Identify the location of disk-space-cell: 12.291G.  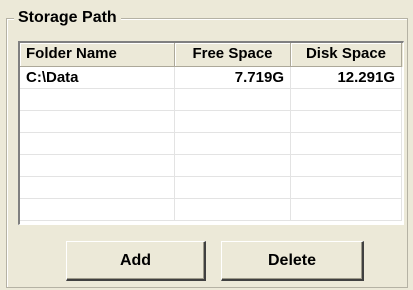
(346, 78).